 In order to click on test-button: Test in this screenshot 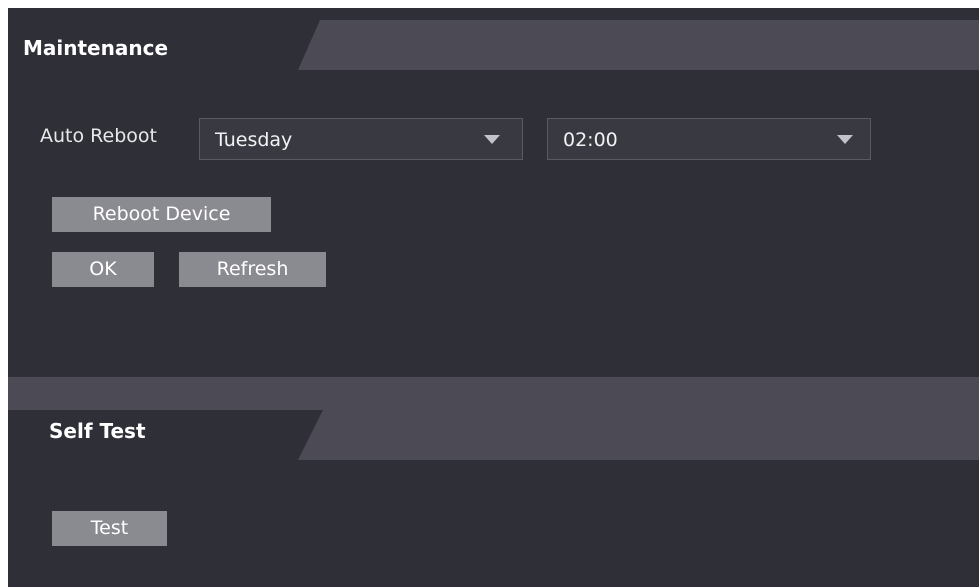, I will do `click(109, 528)`.